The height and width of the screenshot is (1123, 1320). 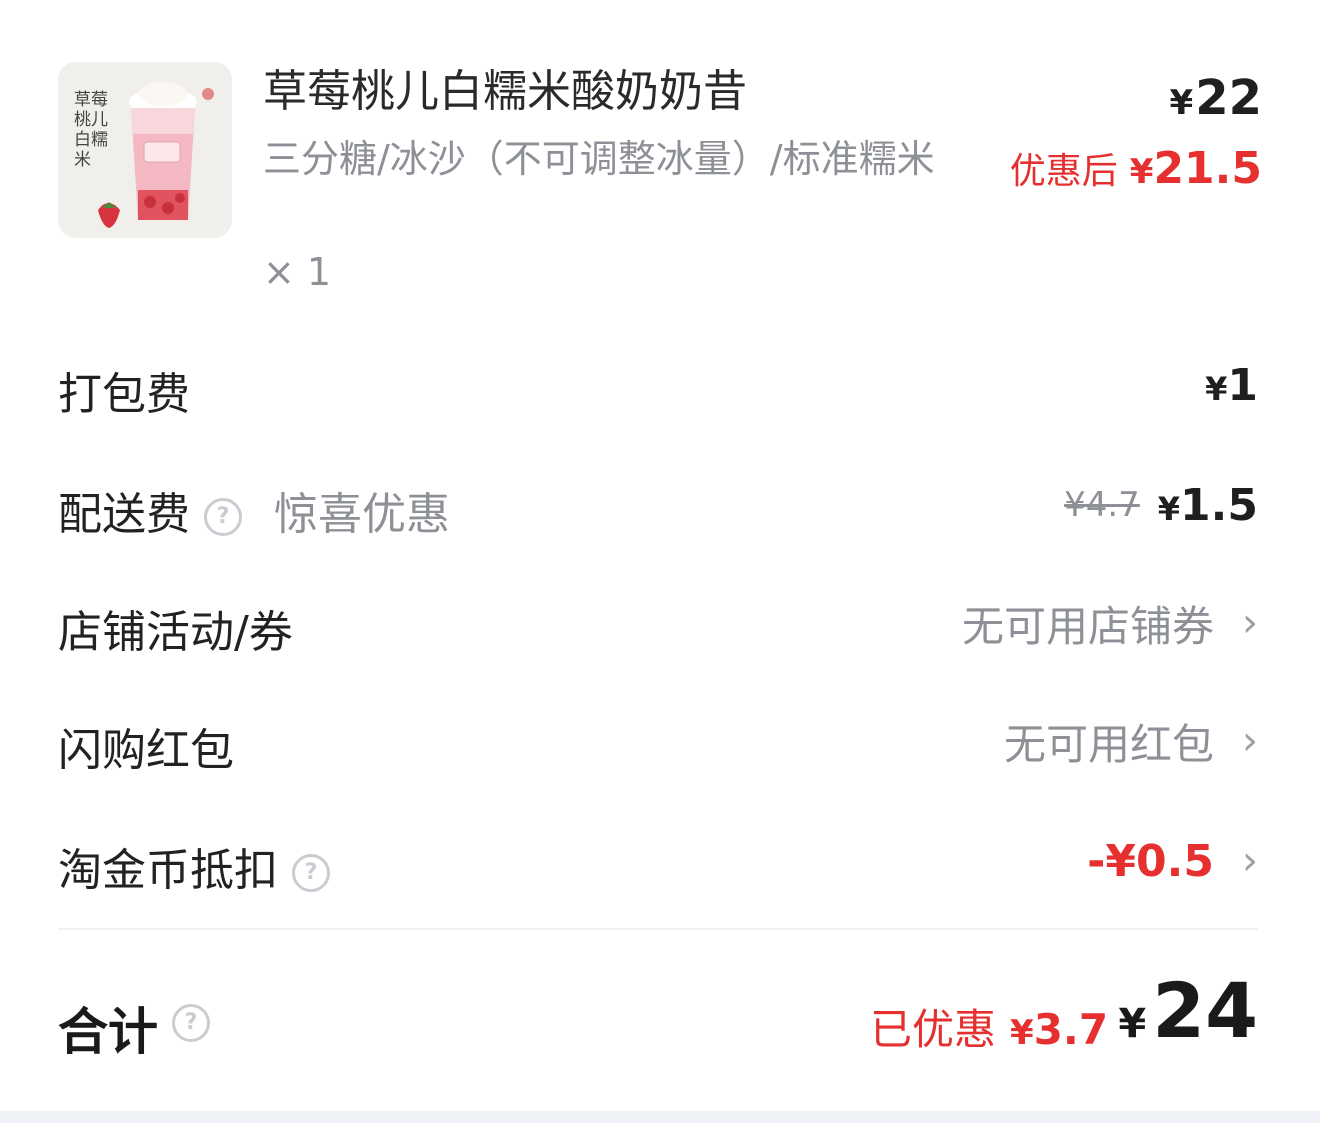 What do you see at coordinates (168, 870) in the screenshot?
I see `coin-deduction-label: 淘金币抵扣` at bounding box center [168, 870].